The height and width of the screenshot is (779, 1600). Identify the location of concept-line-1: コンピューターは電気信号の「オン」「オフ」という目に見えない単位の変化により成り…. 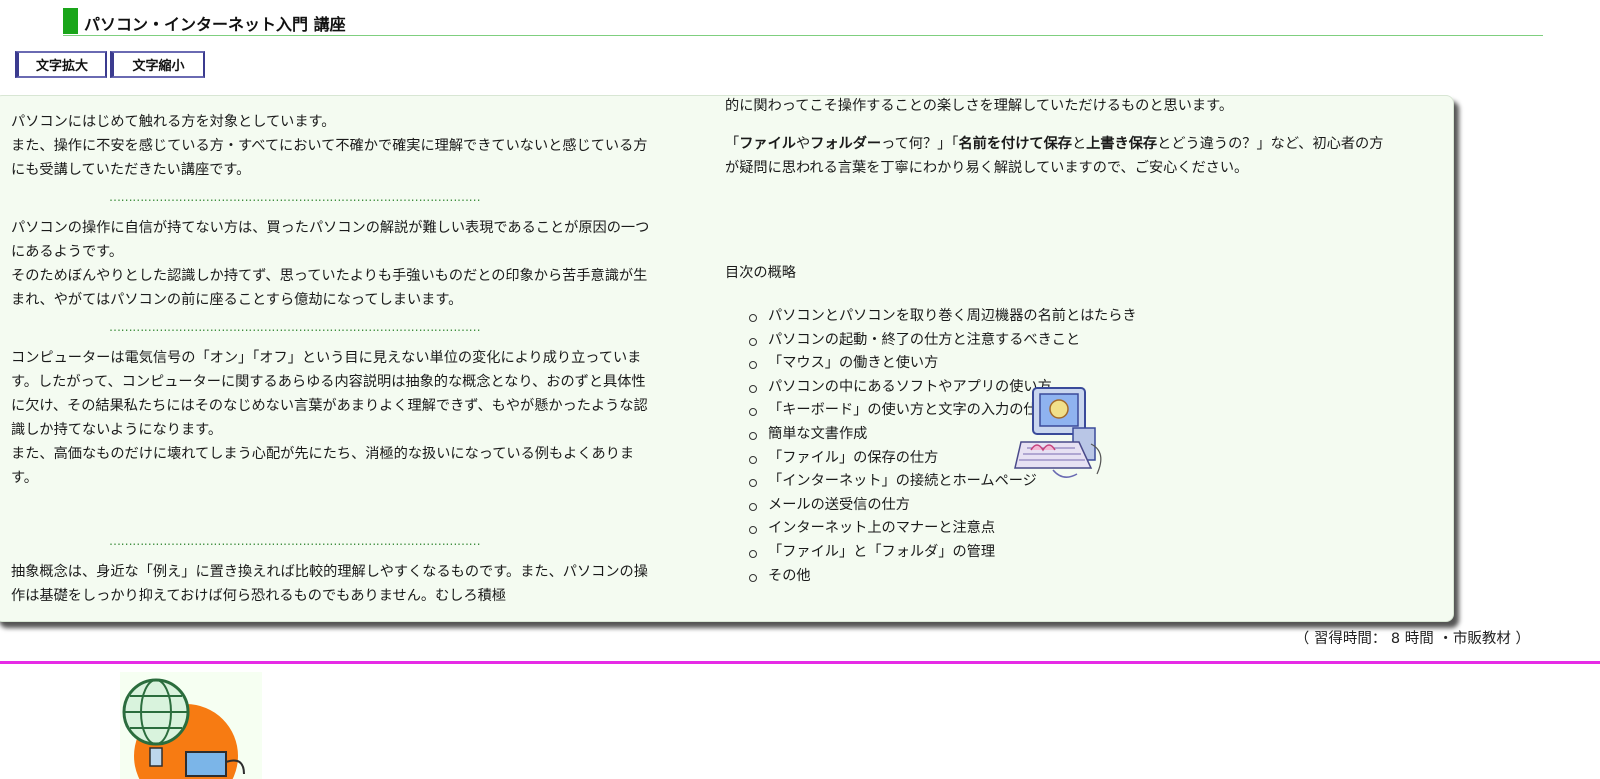
(329, 394).